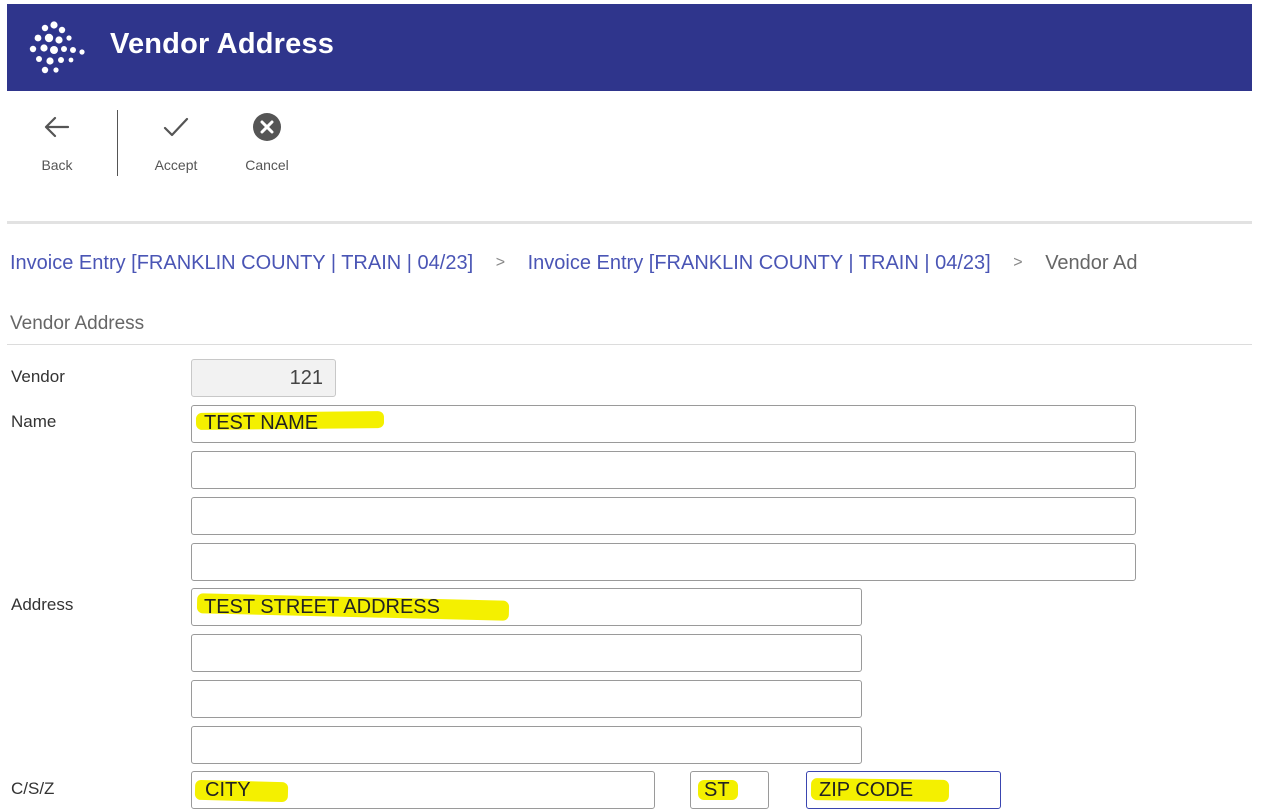  I want to click on address-line-1-field, so click(526, 607).